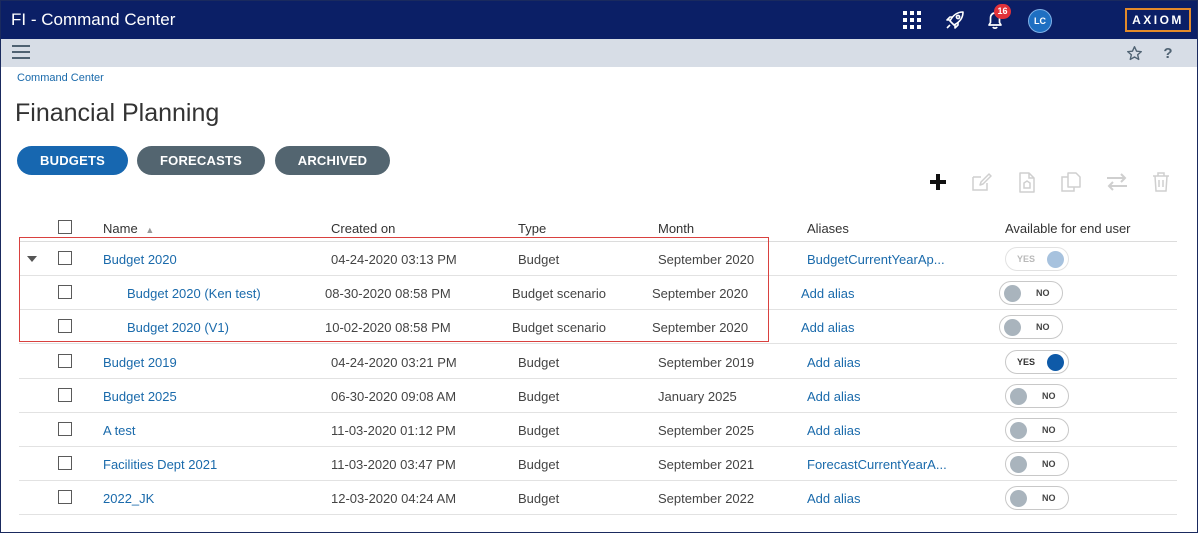 The width and height of the screenshot is (1198, 533). What do you see at coordinates (1071, 182) in the screenshot?
I see `copy-icon` at bounding box center [1071, 182].